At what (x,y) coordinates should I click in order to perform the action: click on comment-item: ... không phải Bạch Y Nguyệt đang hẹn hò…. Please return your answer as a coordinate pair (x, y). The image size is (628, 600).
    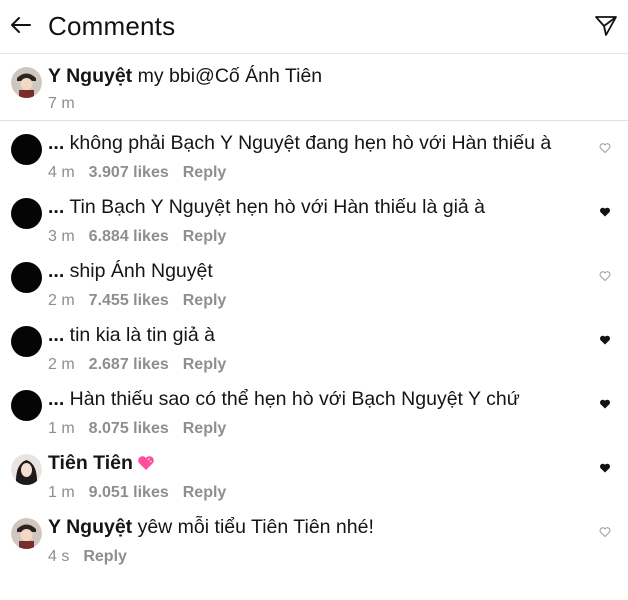
    Looking at the image, I should click on (314, 153).